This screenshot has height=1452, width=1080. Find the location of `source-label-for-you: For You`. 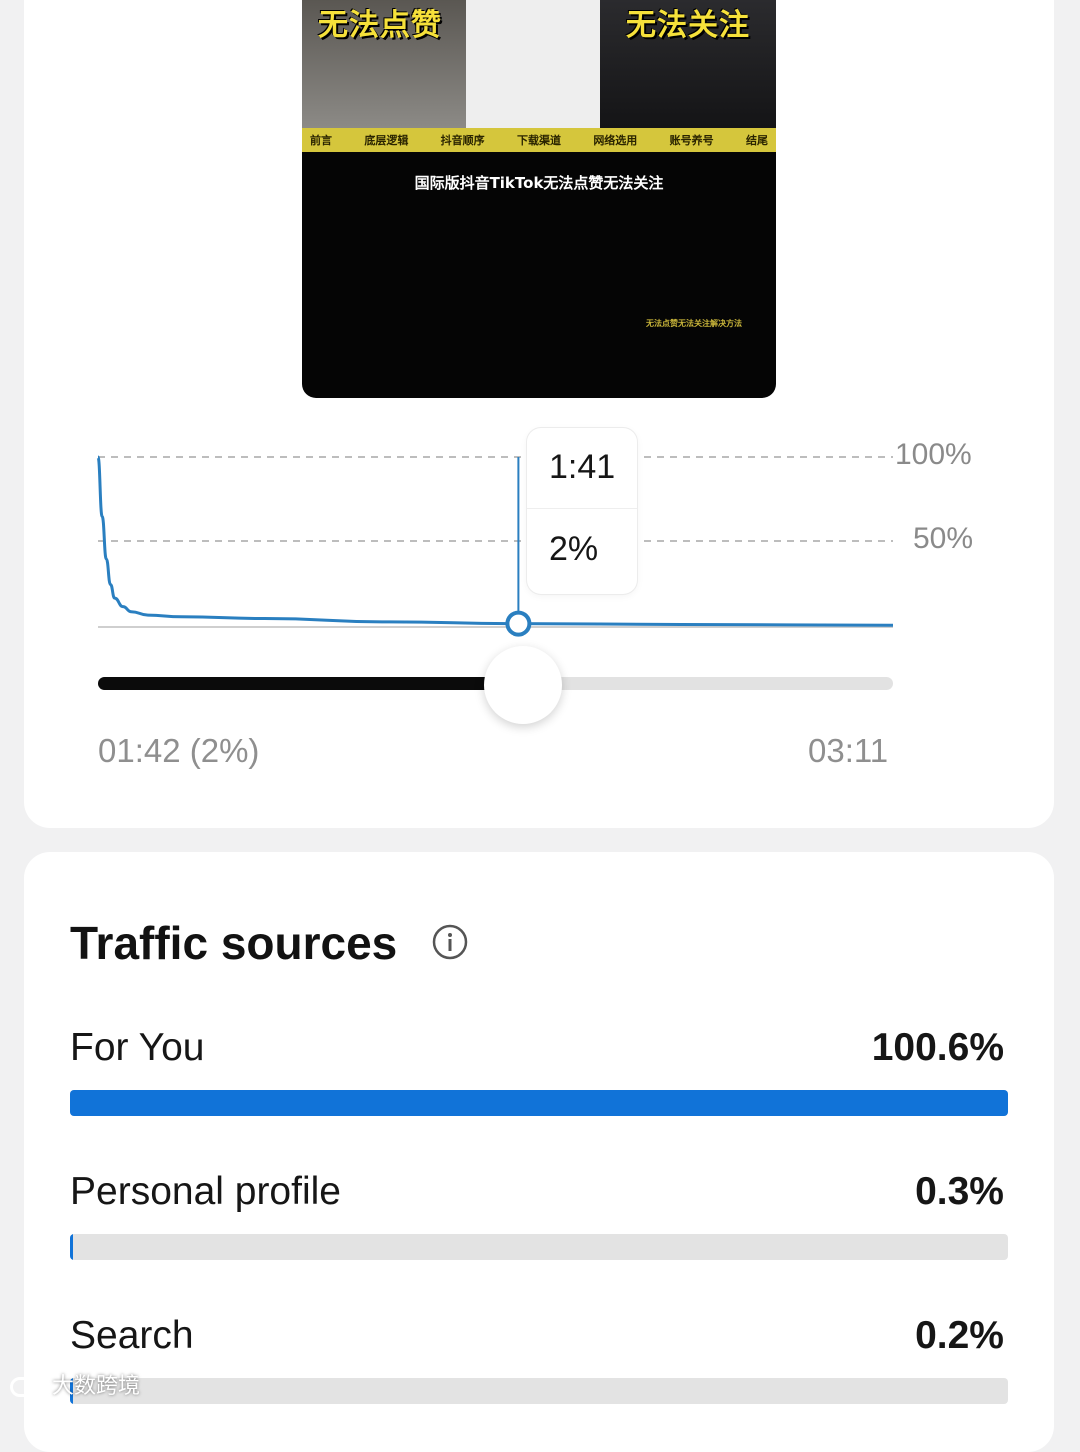

source-label-for-you: For You is located at coordinates (137, 1047).